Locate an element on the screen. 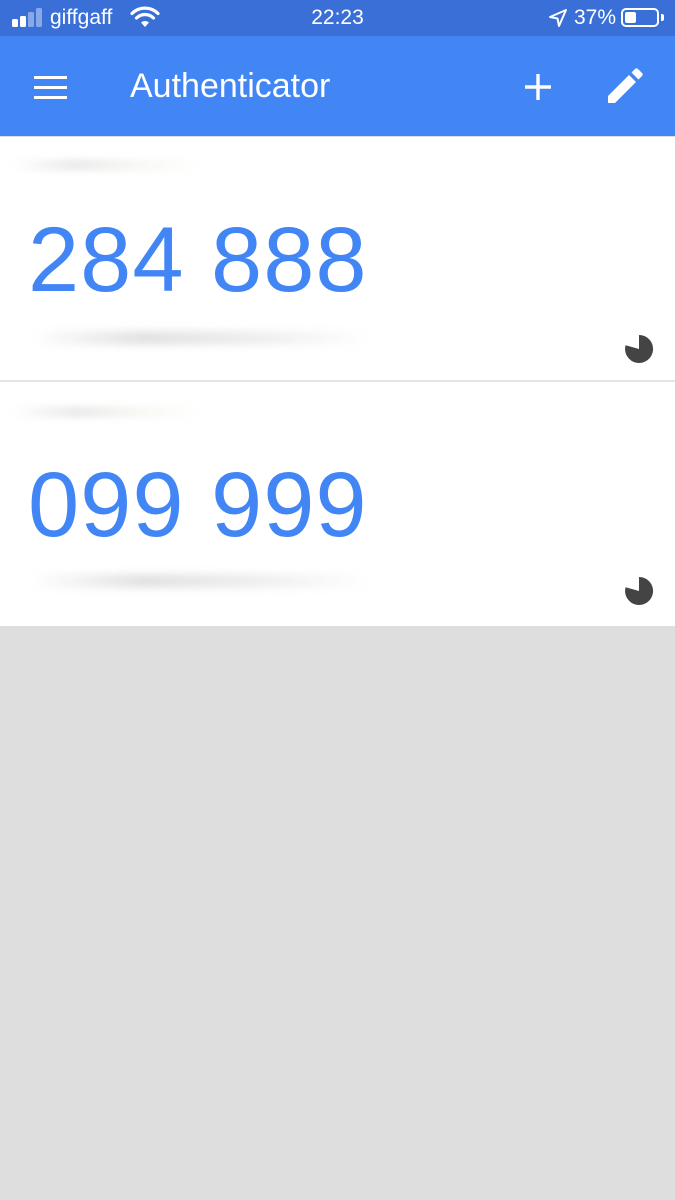 This screenshot has width=675, height=1200. plus-icon is located at coordinates (538, 87).